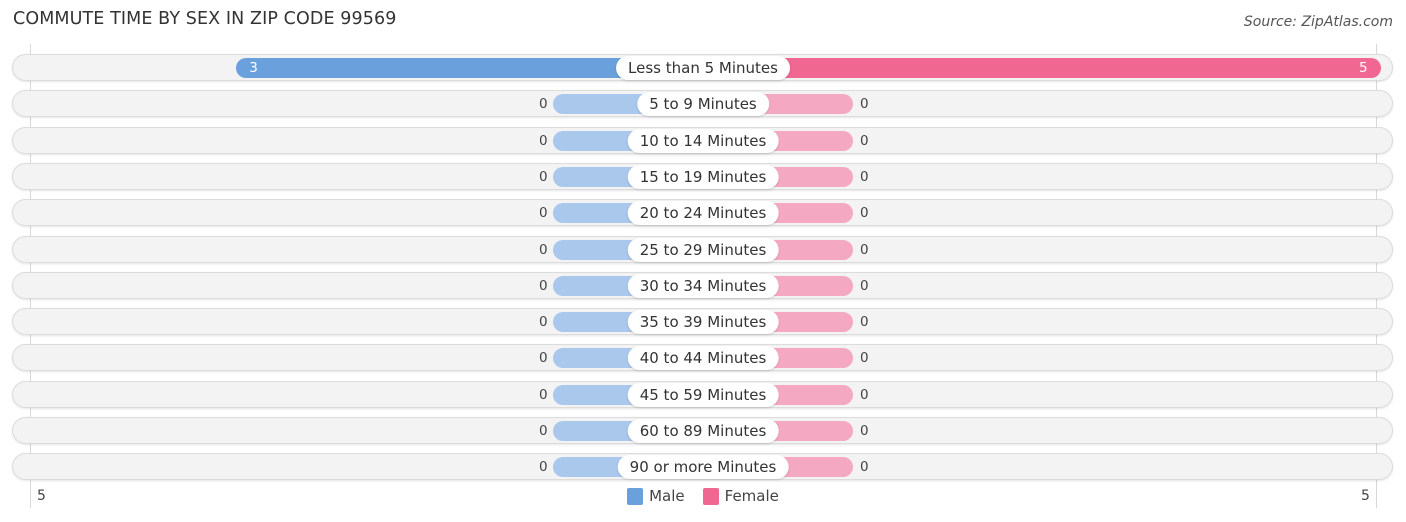  What do you see at coordinates (1318, 22) in the screenshot?
I see `source-label: Source: ZipAtlas.com` at bounding box center [1318, 22].